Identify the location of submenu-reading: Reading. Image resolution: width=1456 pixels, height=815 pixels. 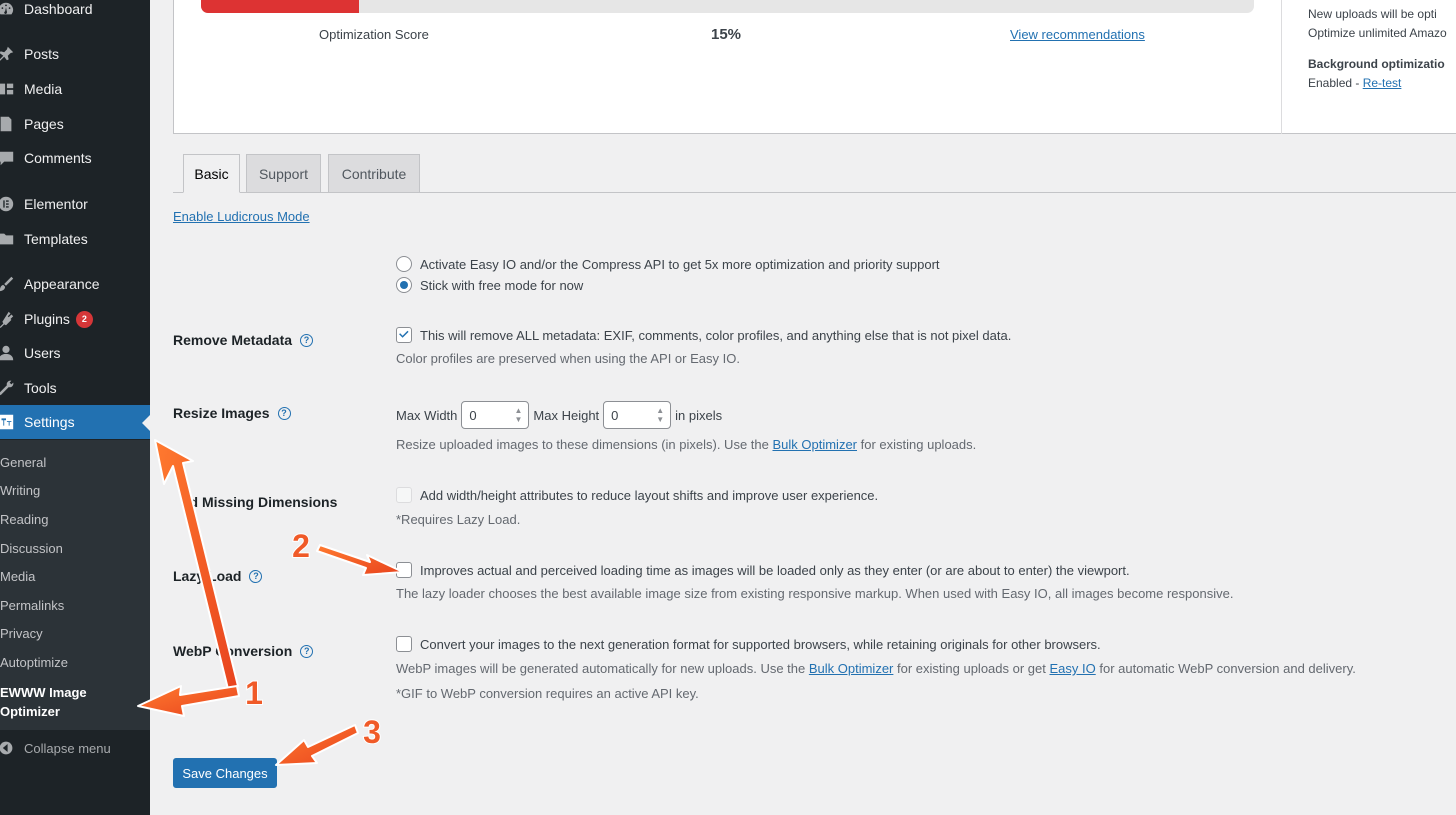
(75, 519).